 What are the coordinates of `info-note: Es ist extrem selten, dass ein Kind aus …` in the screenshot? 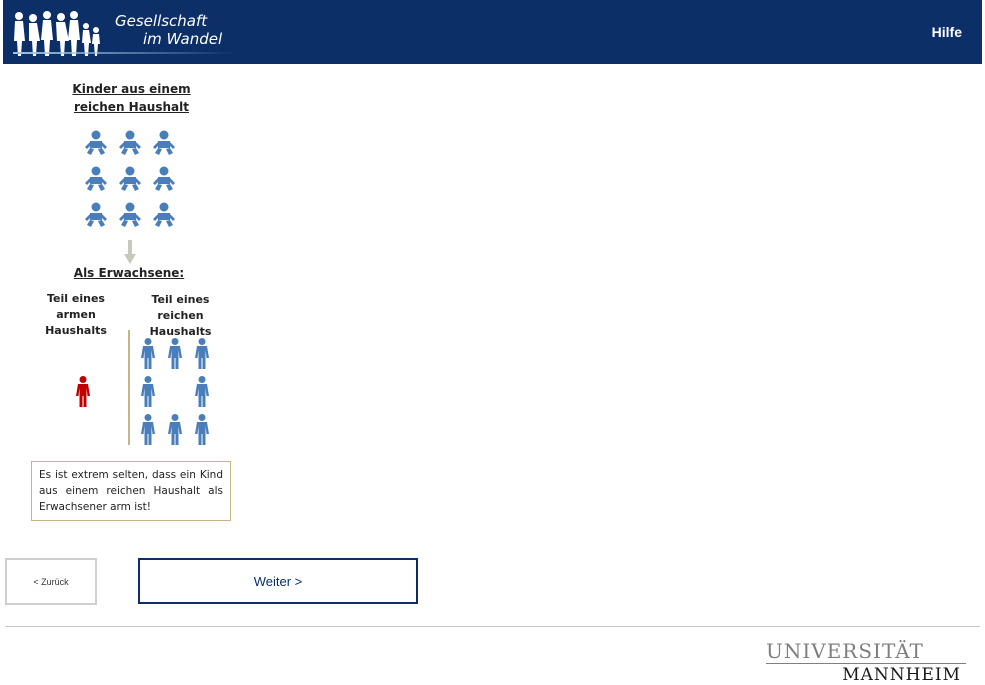 It's located at (131, 491).